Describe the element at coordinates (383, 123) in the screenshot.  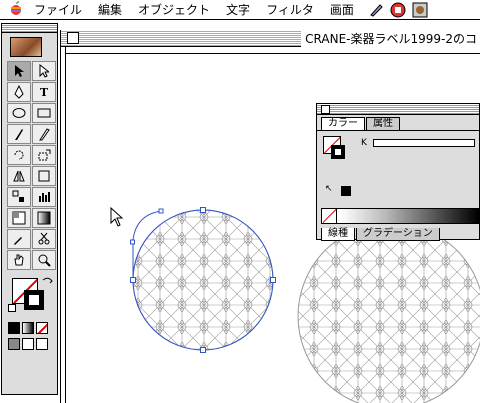
I see `tab-attributes: 属性` at that location.